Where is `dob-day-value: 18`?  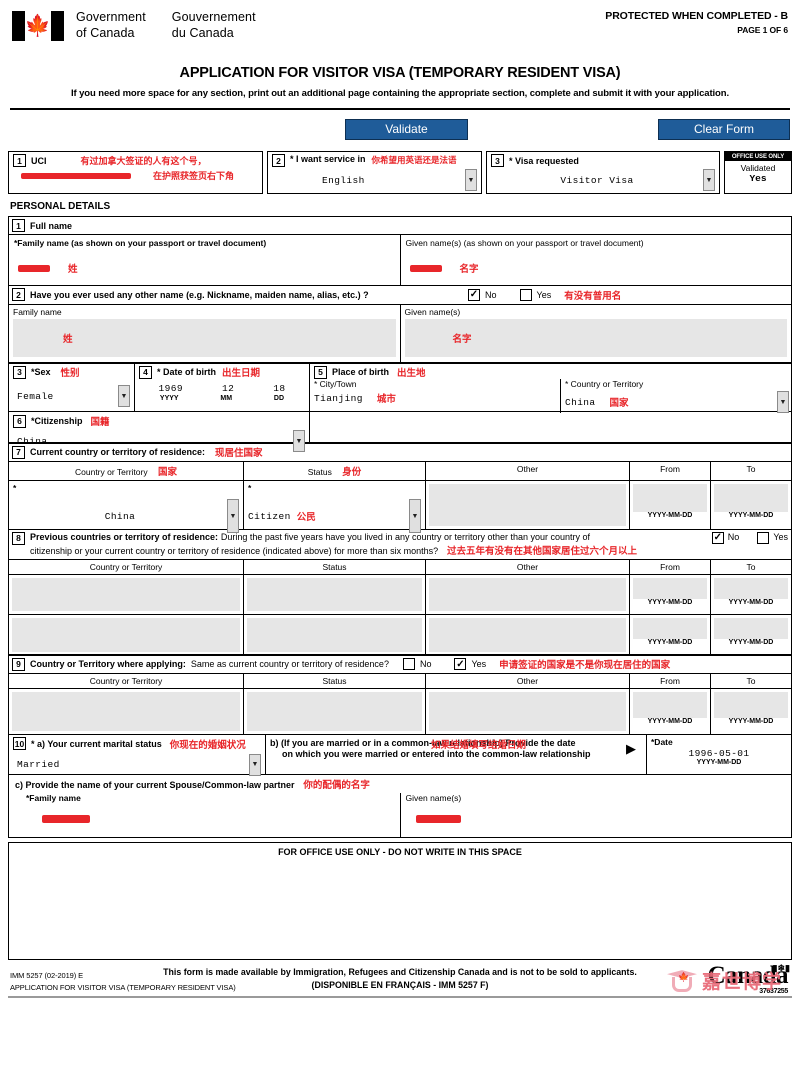 dob-day-value: 18 is located at coordinates (279, 388).